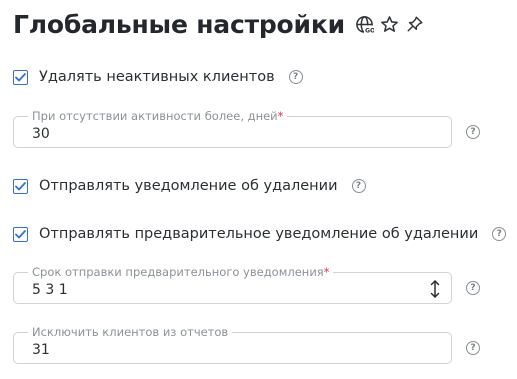  I want to click on notify-deletion-checkbox, so click(20, 186).